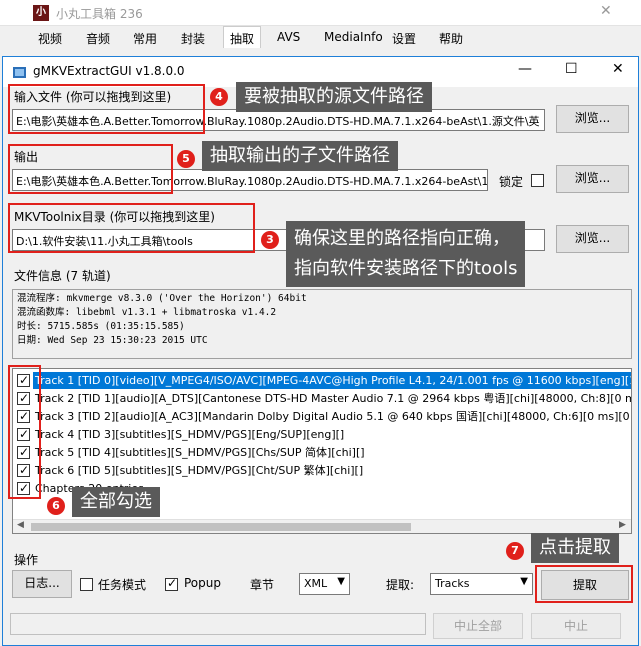  Describe the element at coordinates (186, 159) in the screenshot. I see `annotation-number: 5` at that location.